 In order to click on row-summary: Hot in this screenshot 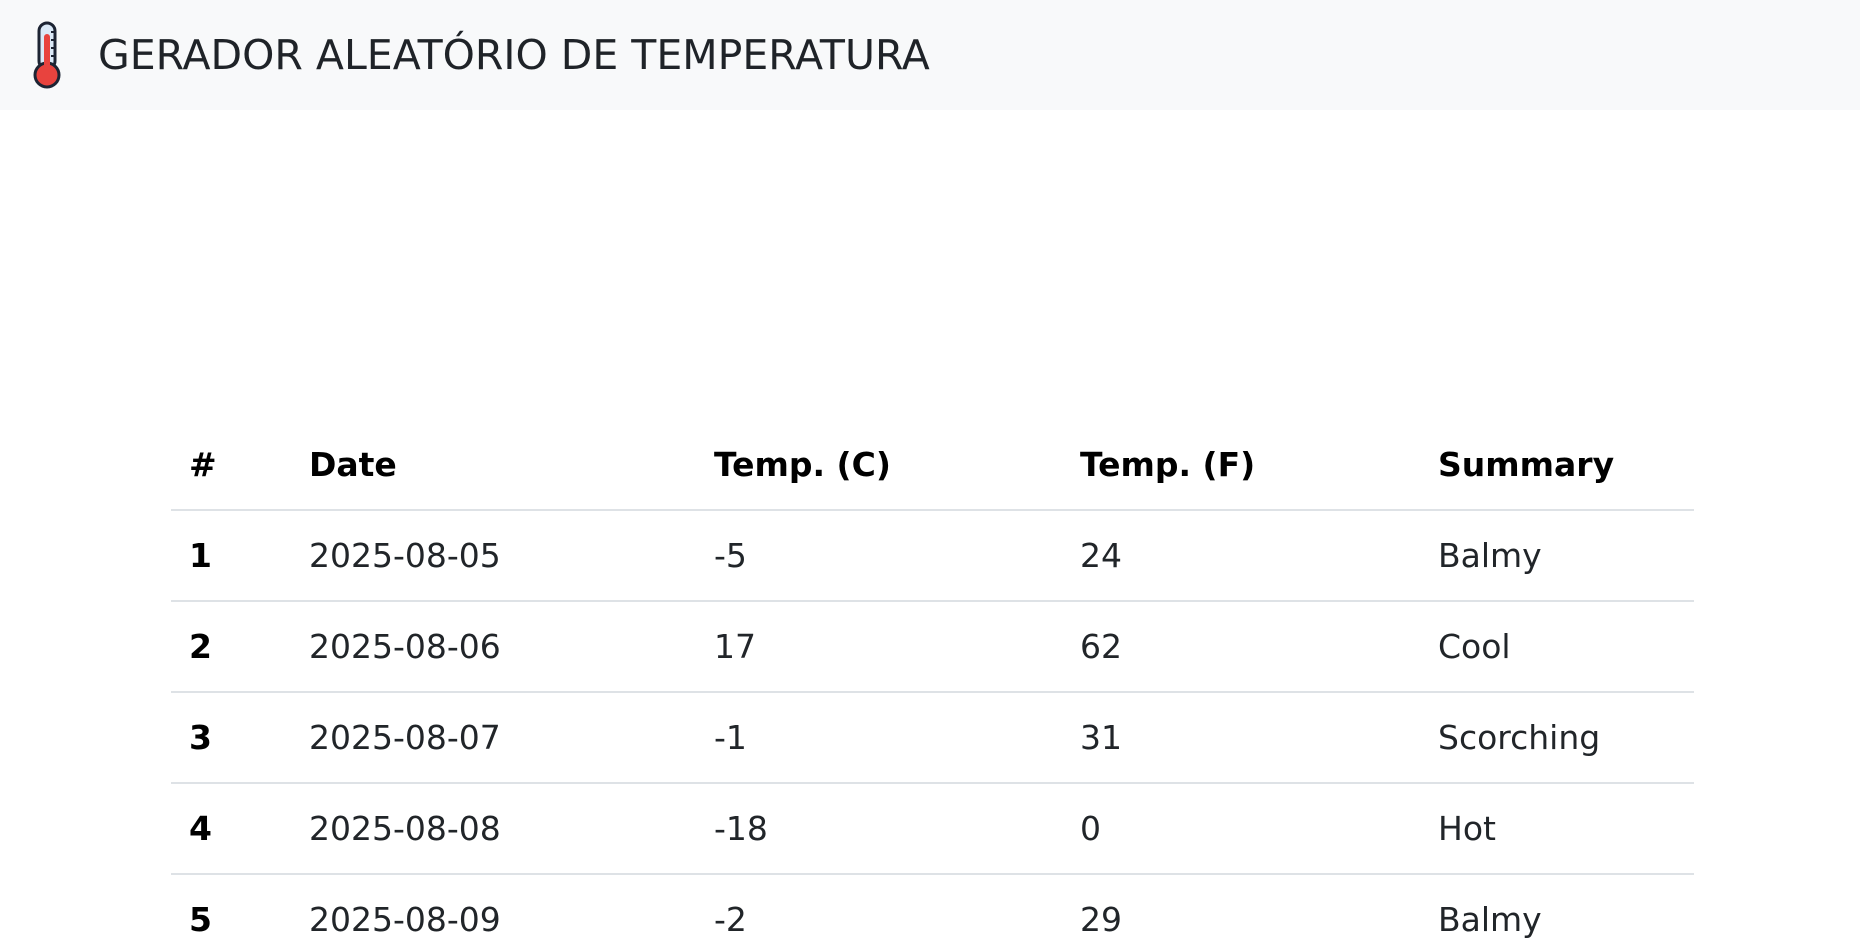, I will do `click(1557, 829)`.